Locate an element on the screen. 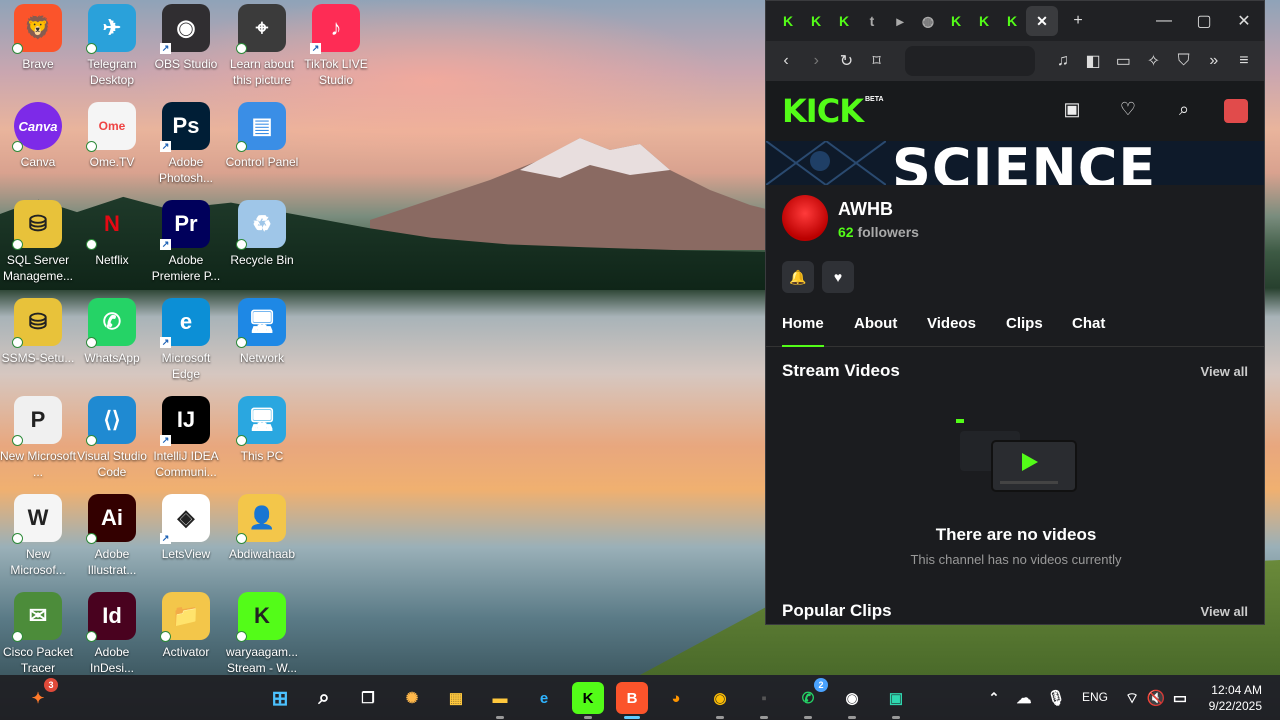 This screenshot has width=1280, height=720. view-all-videos-link: View all is located at coordinates (1224, 371).